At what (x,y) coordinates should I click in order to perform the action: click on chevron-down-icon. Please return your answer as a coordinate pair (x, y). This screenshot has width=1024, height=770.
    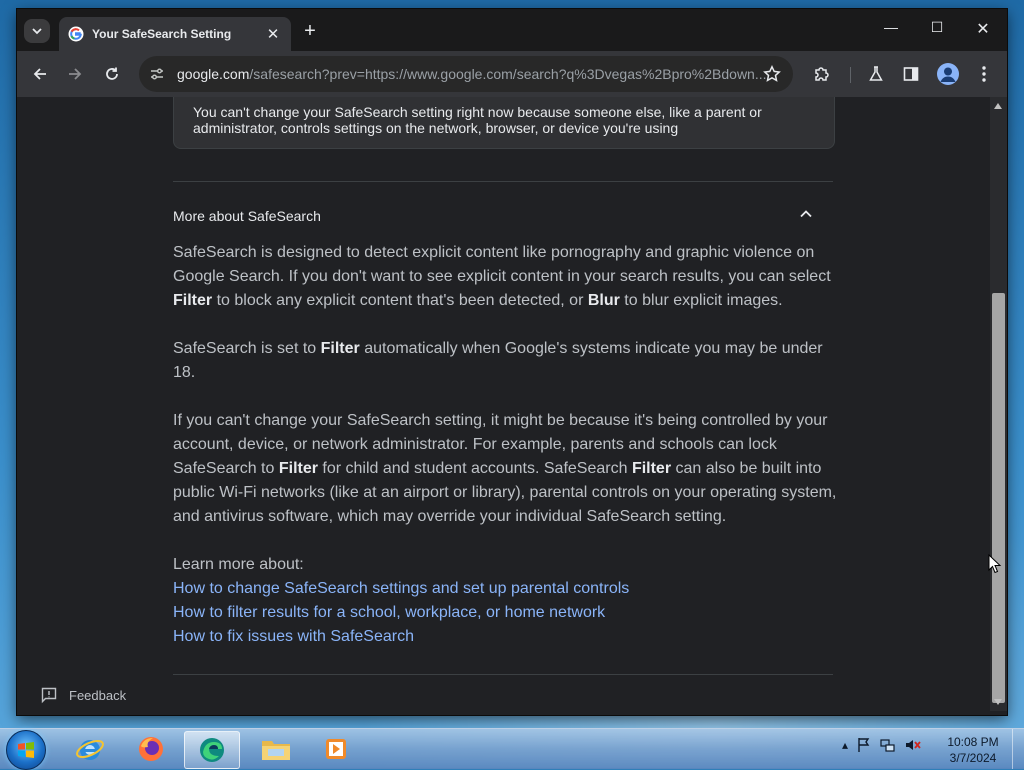
    Looking at the image, I should click on (37, 31).